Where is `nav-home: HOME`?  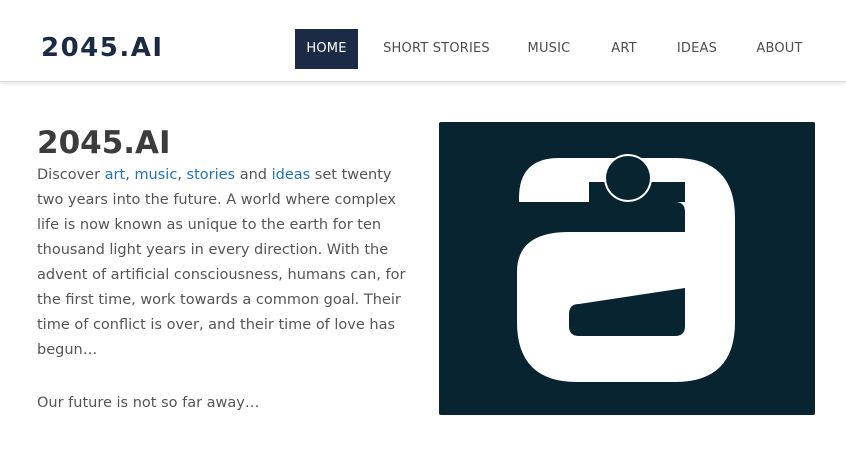
nav-home: HOME is located at coordinates (326, 49).